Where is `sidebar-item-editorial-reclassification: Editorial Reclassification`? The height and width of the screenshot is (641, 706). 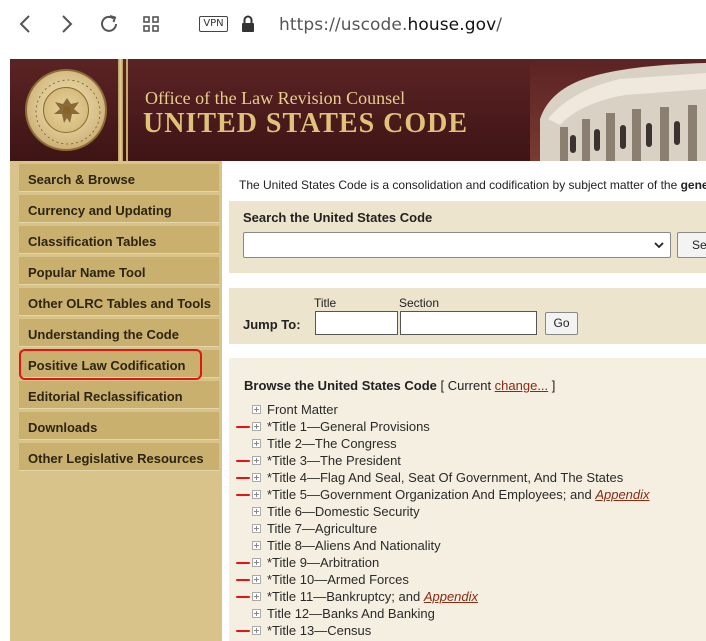
sidebar-item-editorial-reclassification: Editorial Reclassification is located at coordinates (119, 395).